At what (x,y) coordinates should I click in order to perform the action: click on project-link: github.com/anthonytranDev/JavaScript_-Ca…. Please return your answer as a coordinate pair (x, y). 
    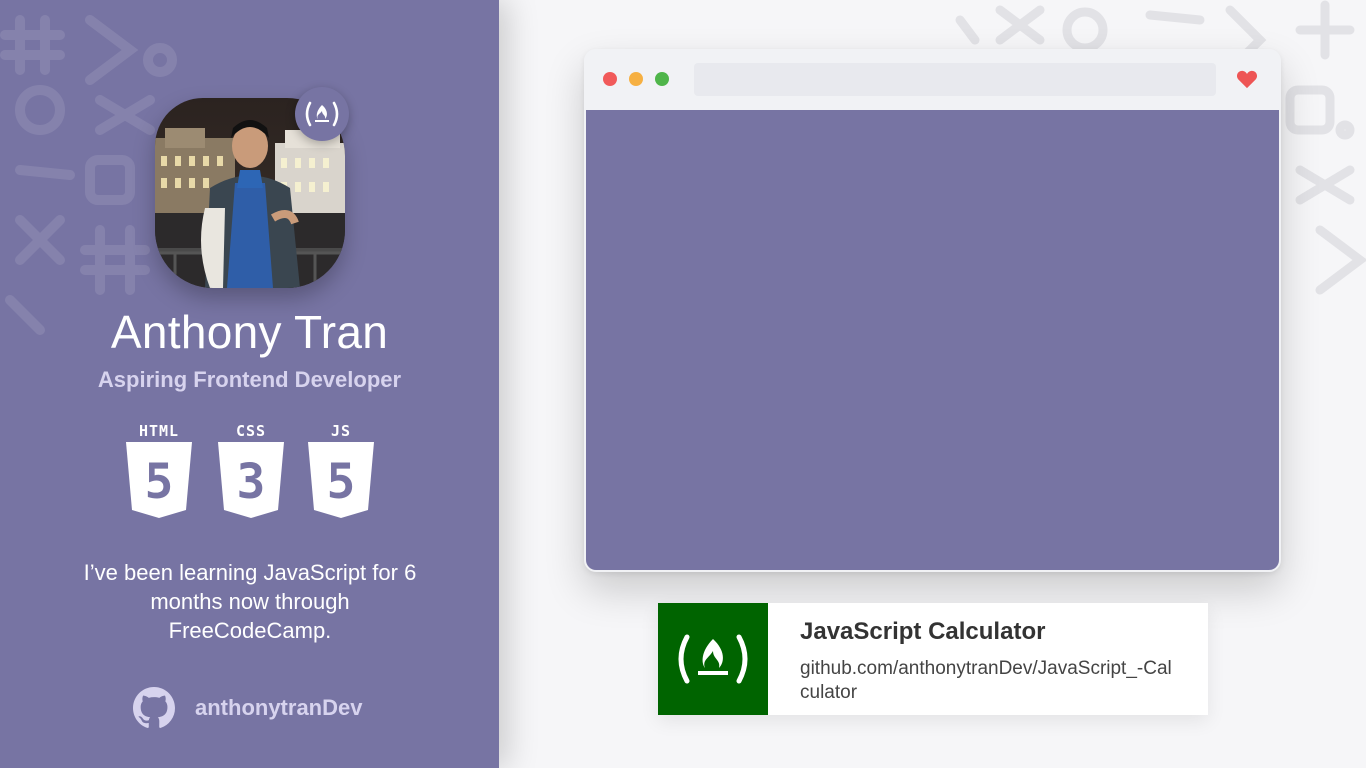
    Looking at the image, I should click on (990, 681).